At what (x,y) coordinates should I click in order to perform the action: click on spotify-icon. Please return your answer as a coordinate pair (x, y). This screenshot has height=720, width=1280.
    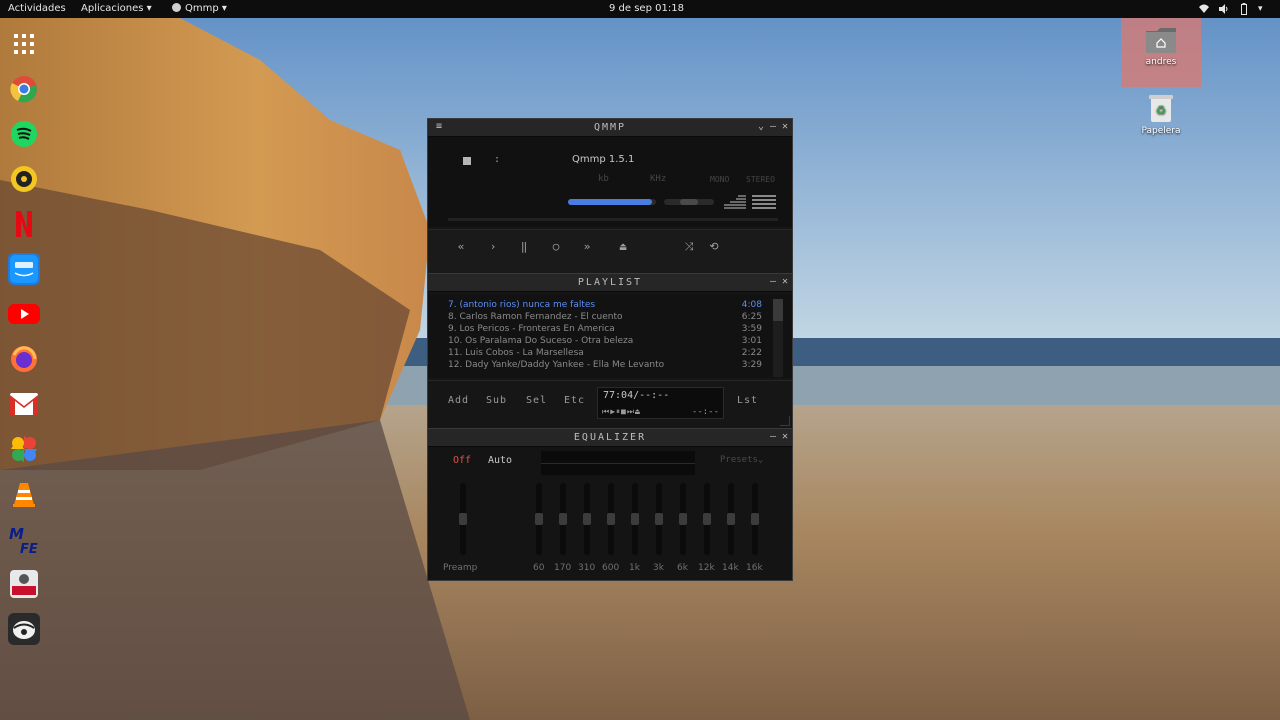
    Looking at the image, I should click on (24, 134).